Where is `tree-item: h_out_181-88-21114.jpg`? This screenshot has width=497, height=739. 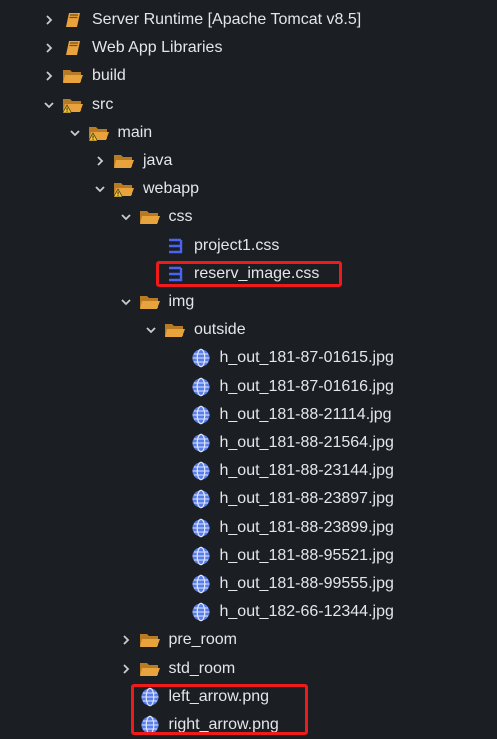
tree-item: h_out_181-88-21114.jpg is located at coordinates (248, 415).